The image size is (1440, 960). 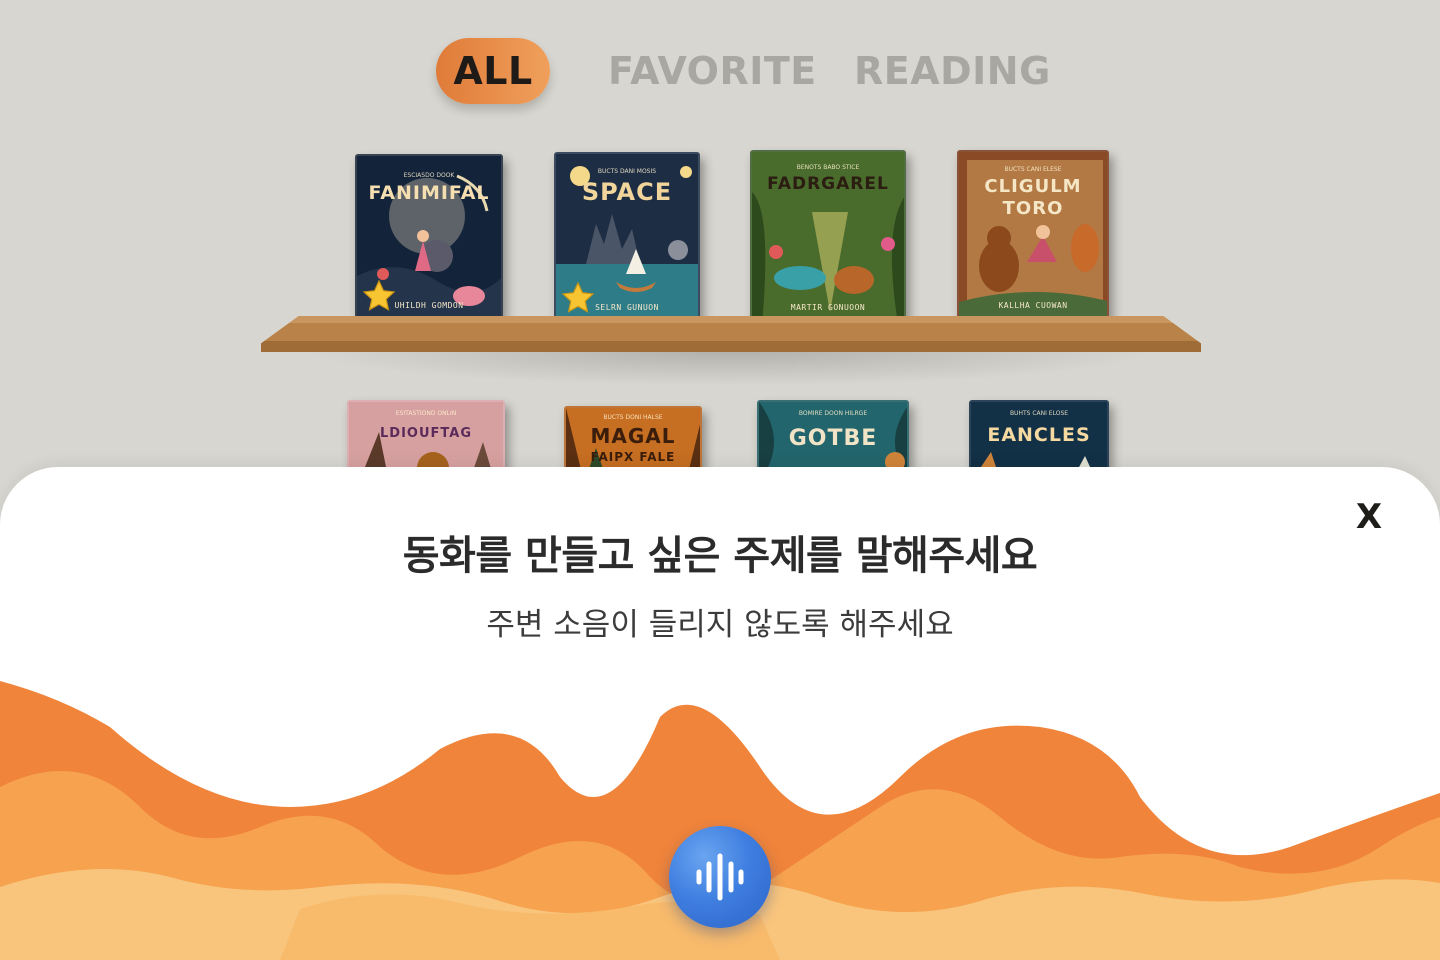 I want to click on category-tabs: ALL FAVORITE READING, so click(x=720, y=71).